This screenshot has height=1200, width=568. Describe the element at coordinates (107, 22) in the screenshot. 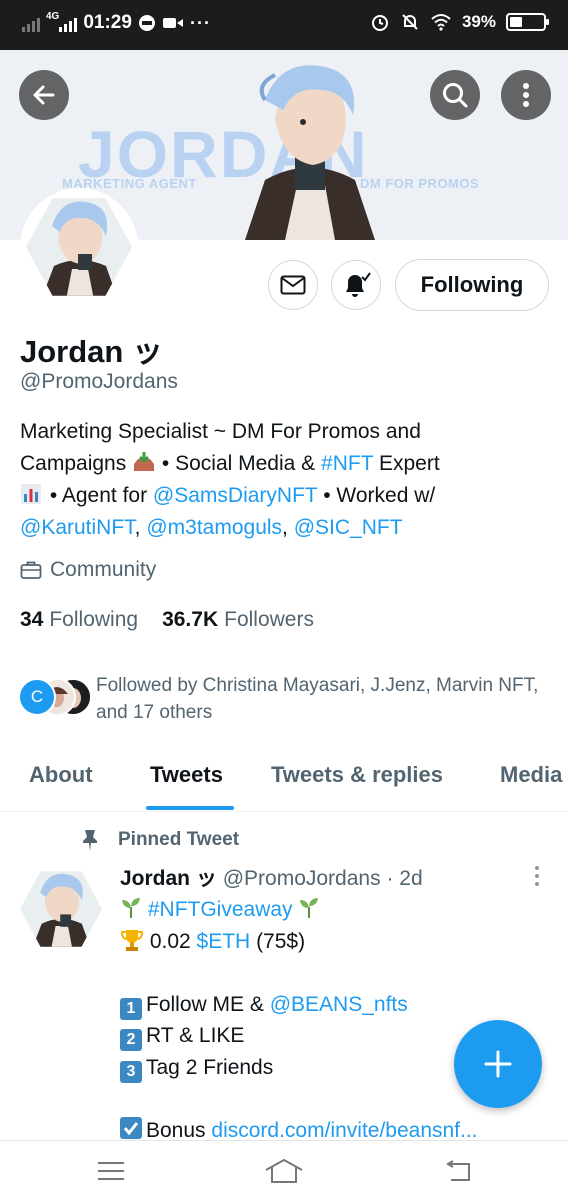

I see `status-time: 01:29` at that location.